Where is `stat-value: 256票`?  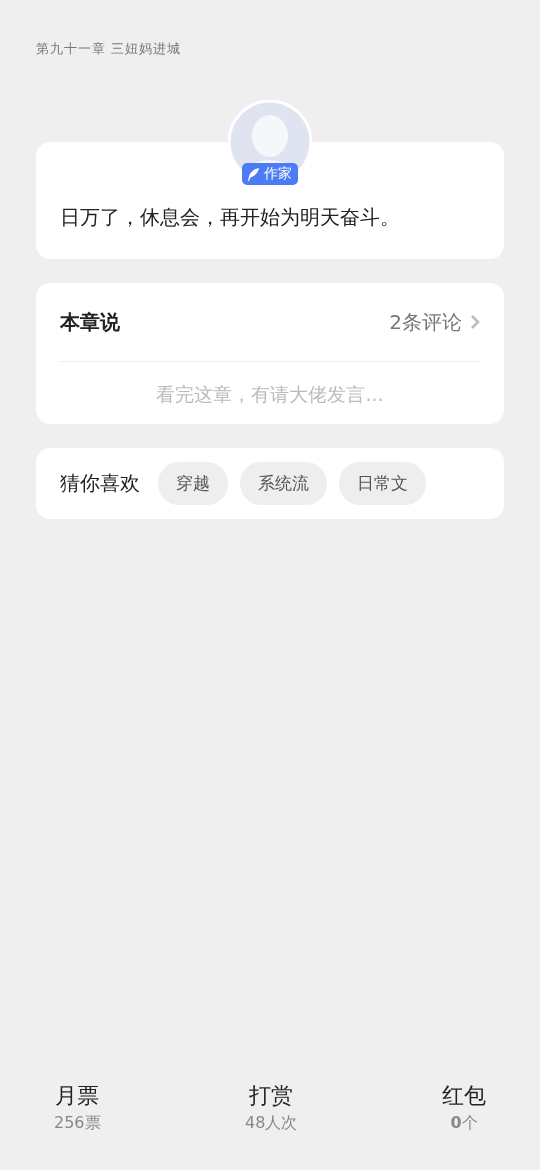 stat-value: 256票 is located at coordinates (77, 1123).